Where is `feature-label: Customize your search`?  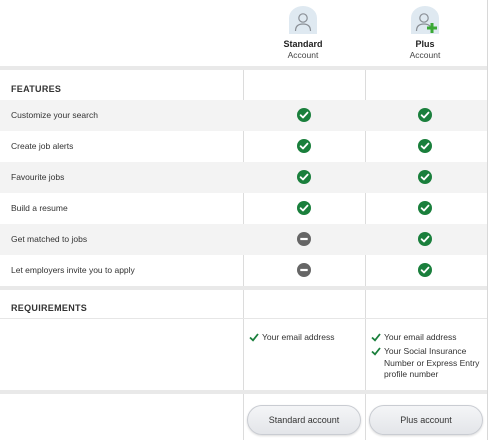 feature-label: Customize your search is located at coordinates (54, 115).